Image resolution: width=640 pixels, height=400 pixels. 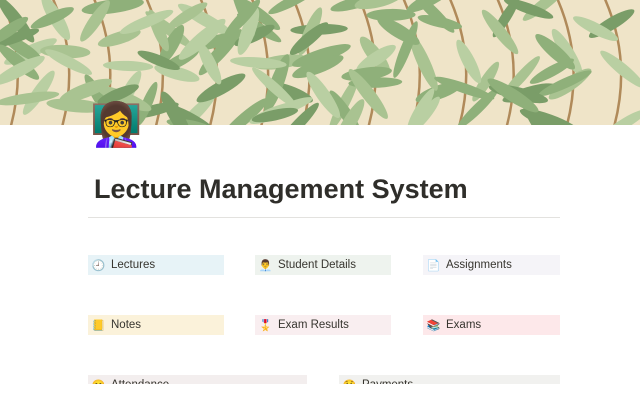 I want to click on link-label: Exams, so click(x=464, y=325).